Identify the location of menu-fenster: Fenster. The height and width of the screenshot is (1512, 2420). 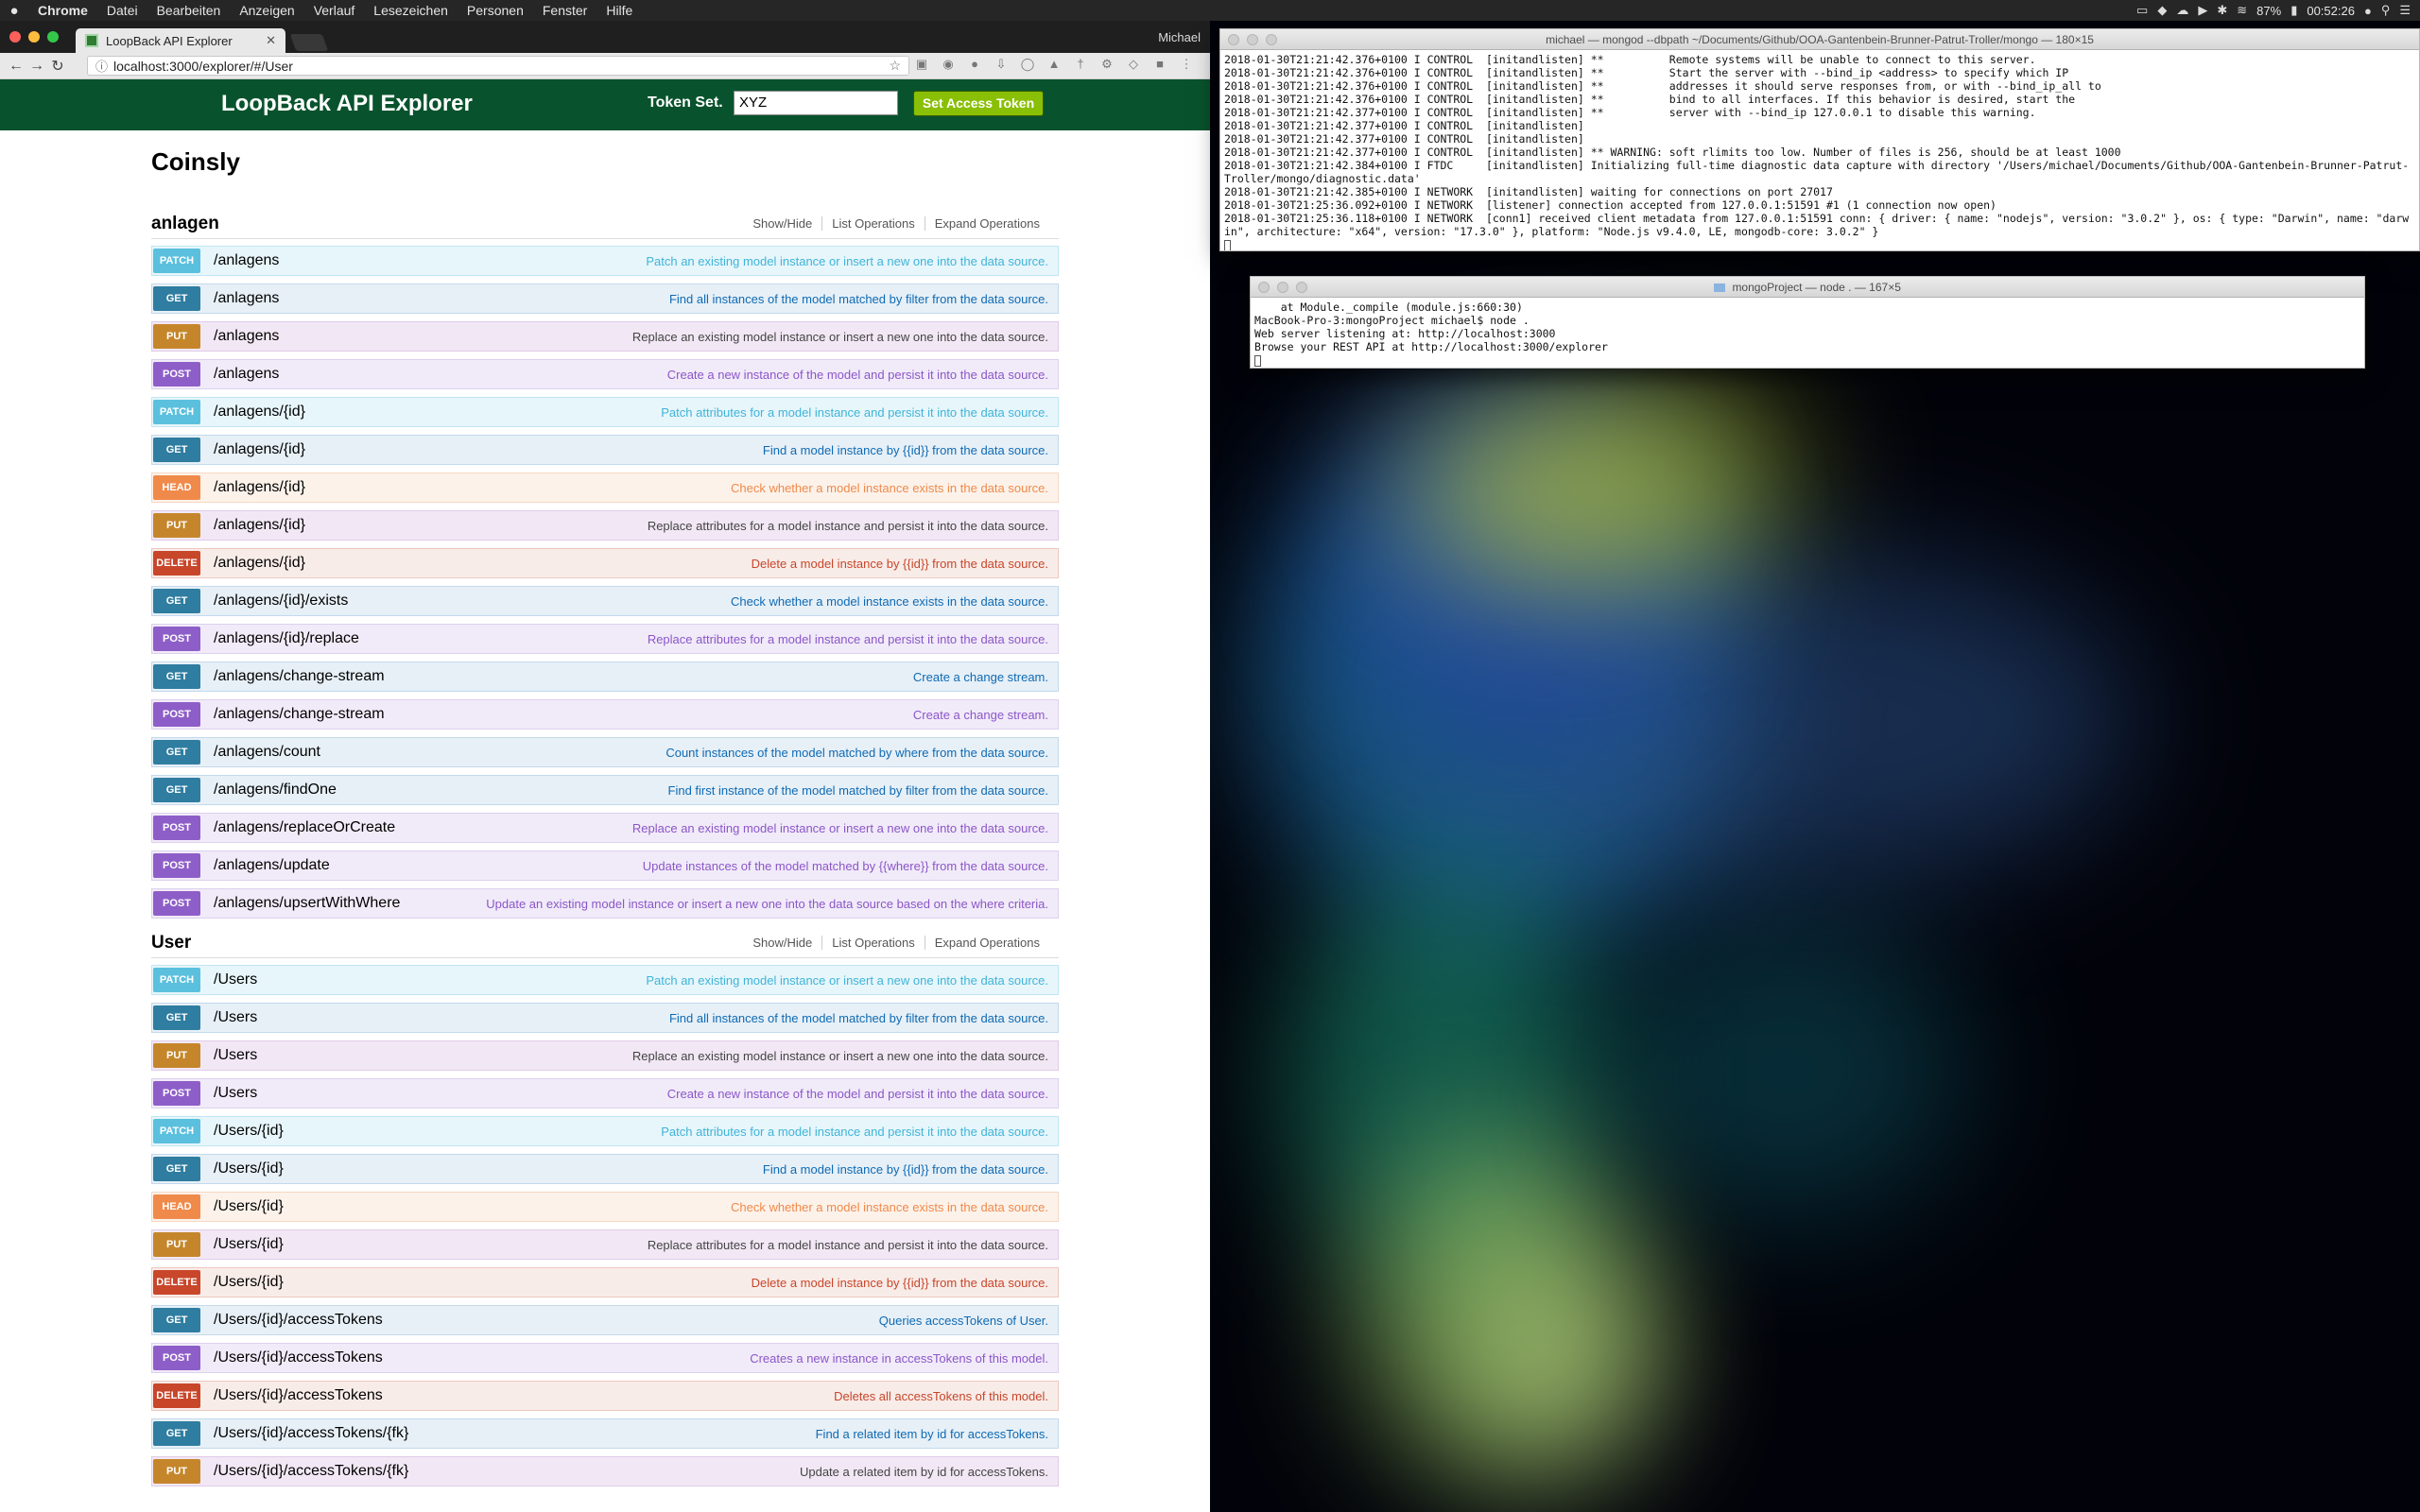
(564, 10).